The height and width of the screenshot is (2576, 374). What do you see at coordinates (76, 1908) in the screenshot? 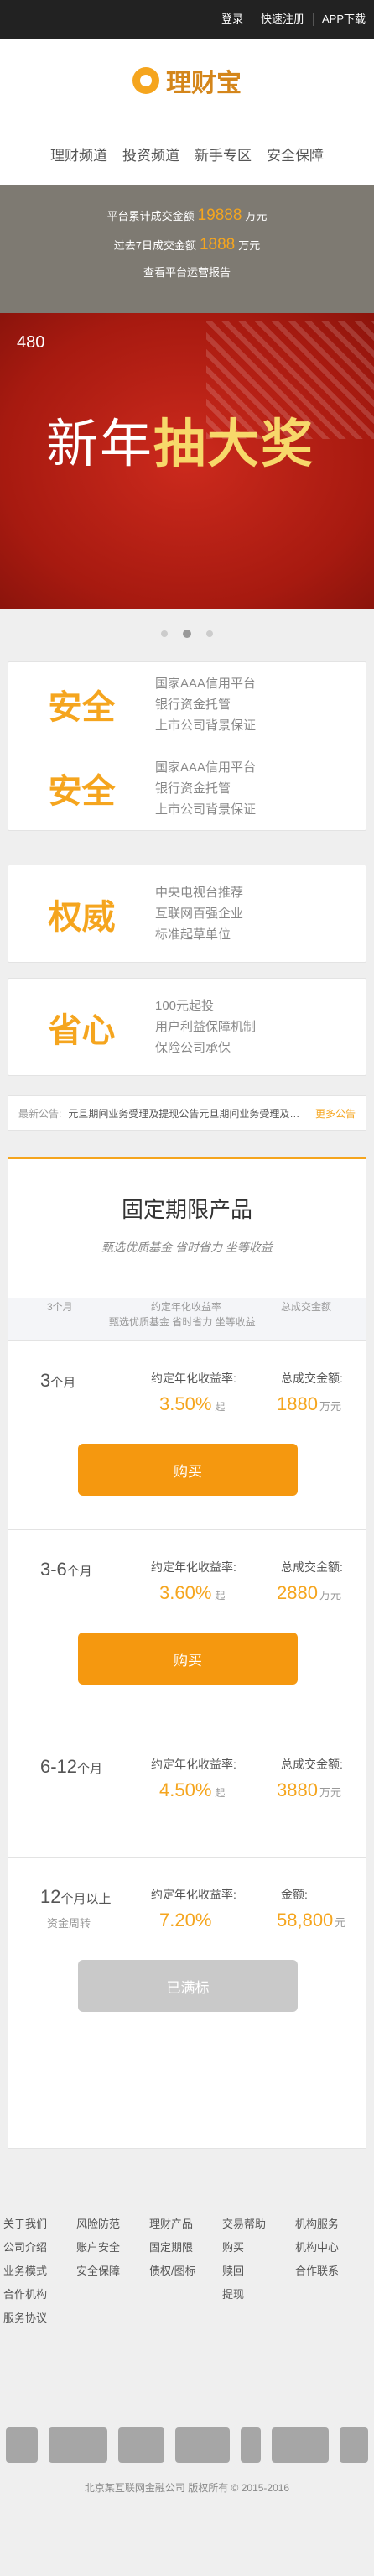
I see `product-term: 12个月以上 资金周转` at bounding box center [76, 1908].